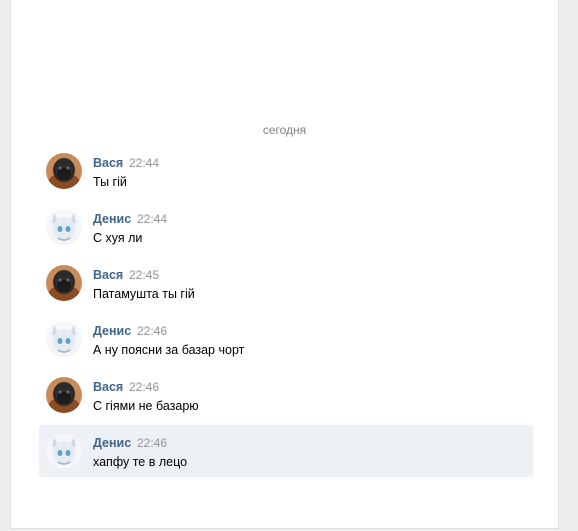  Describe the element at coordinates (286, 395) in the screenshot. I see `message-row: Вася 22:46 С гіями не базарю` at that location.